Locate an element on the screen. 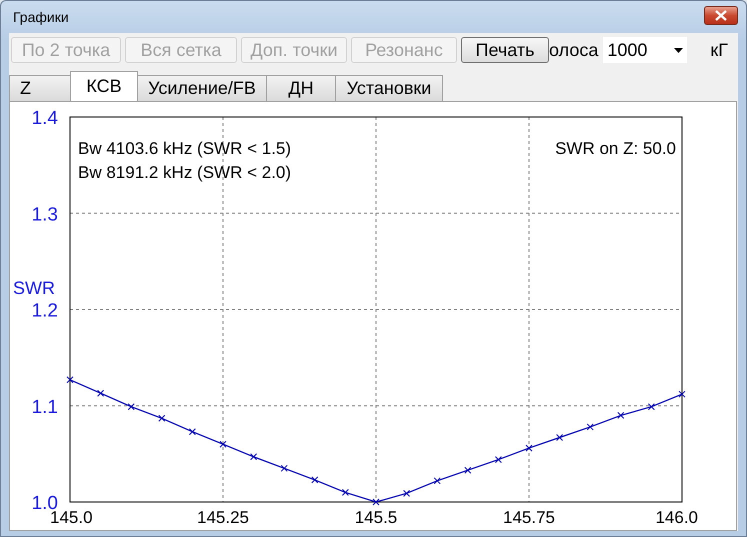 The width and height of the screenshot is (747, 537). impedance-note: SWR on Z: 50.0 is located at coordinates (615, 148).